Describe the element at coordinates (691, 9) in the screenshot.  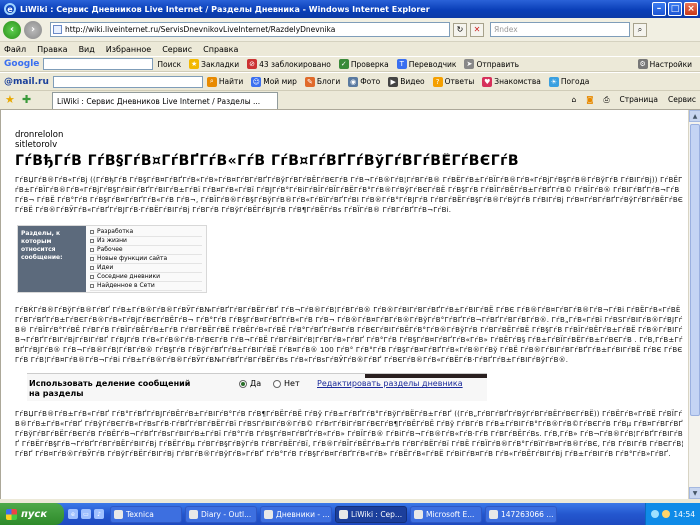
I see `close-button: ×` at that location.